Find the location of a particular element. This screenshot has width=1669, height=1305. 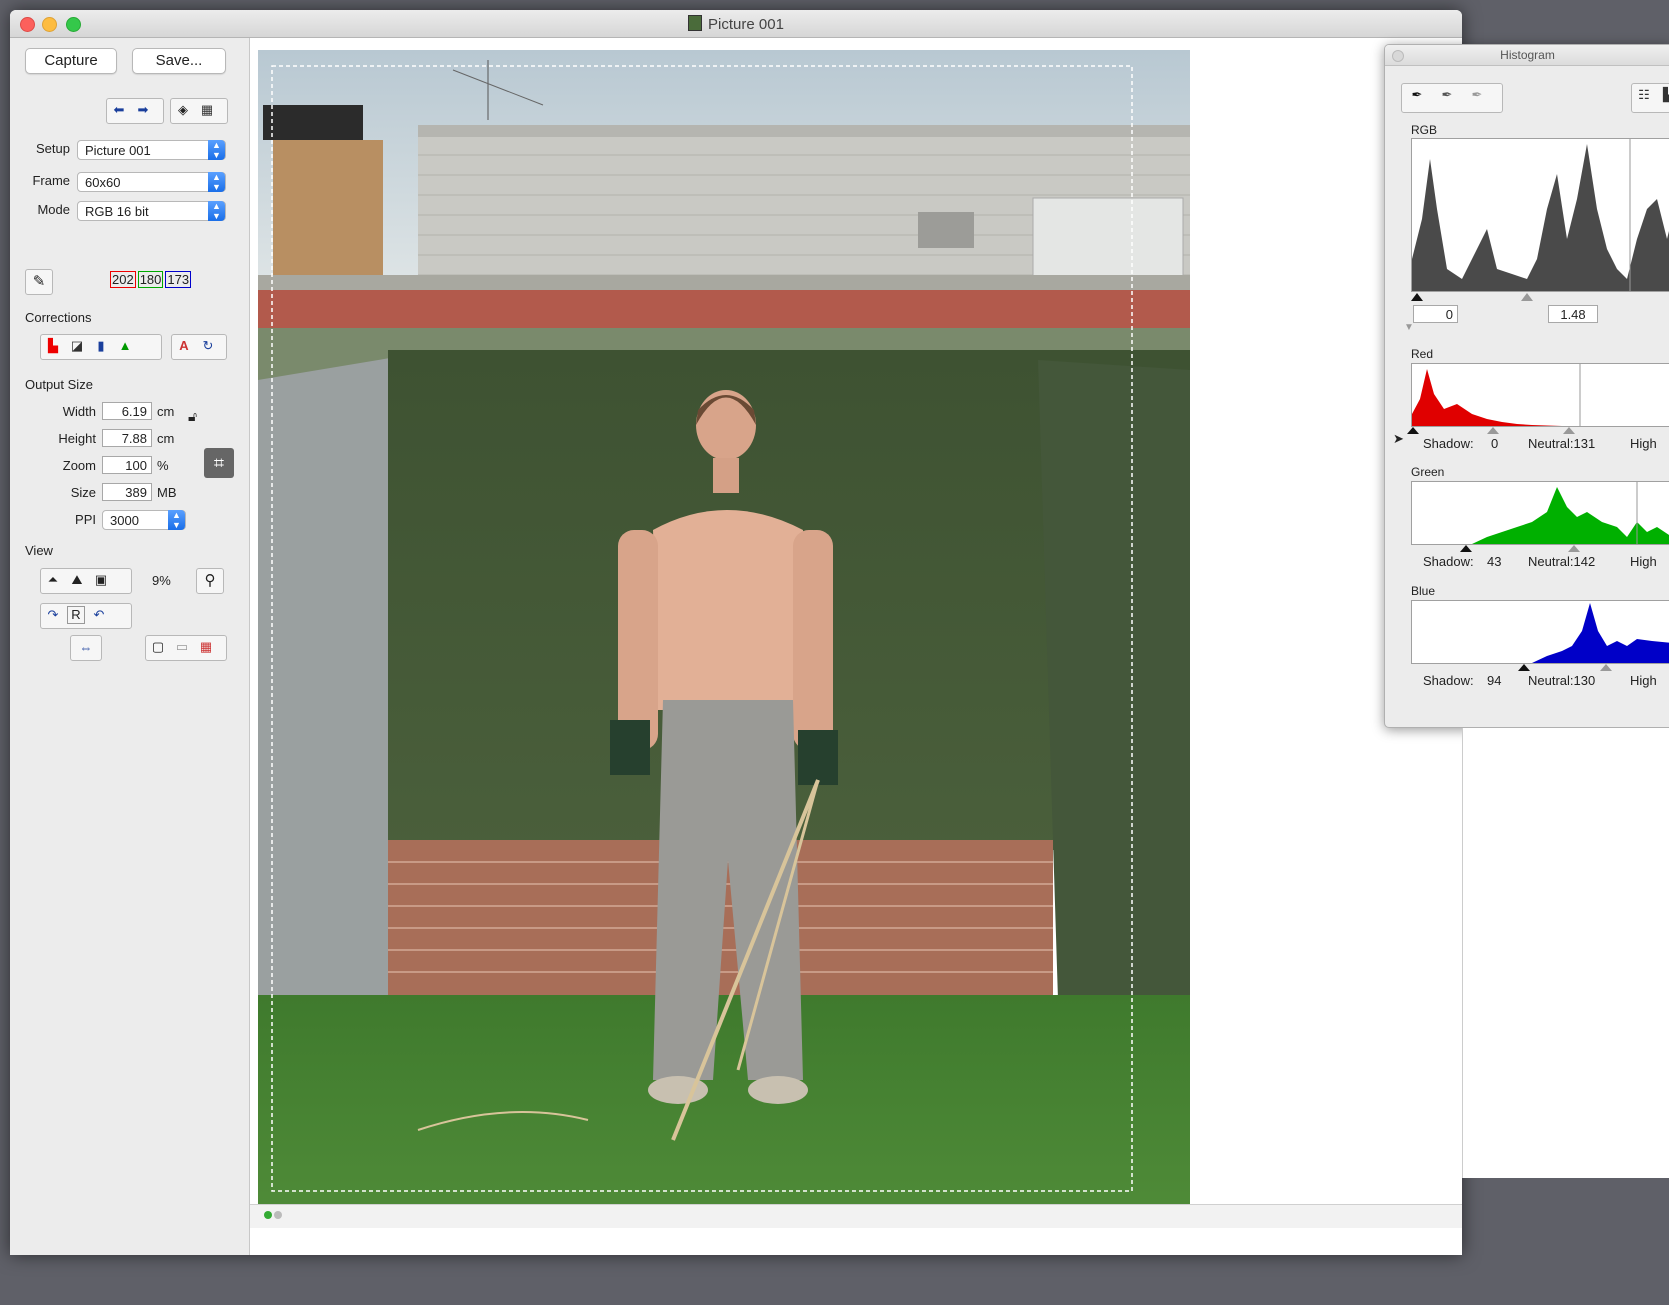

gray-point-eyedropper-icon: ✒ is located at coordinates (1447, 95).